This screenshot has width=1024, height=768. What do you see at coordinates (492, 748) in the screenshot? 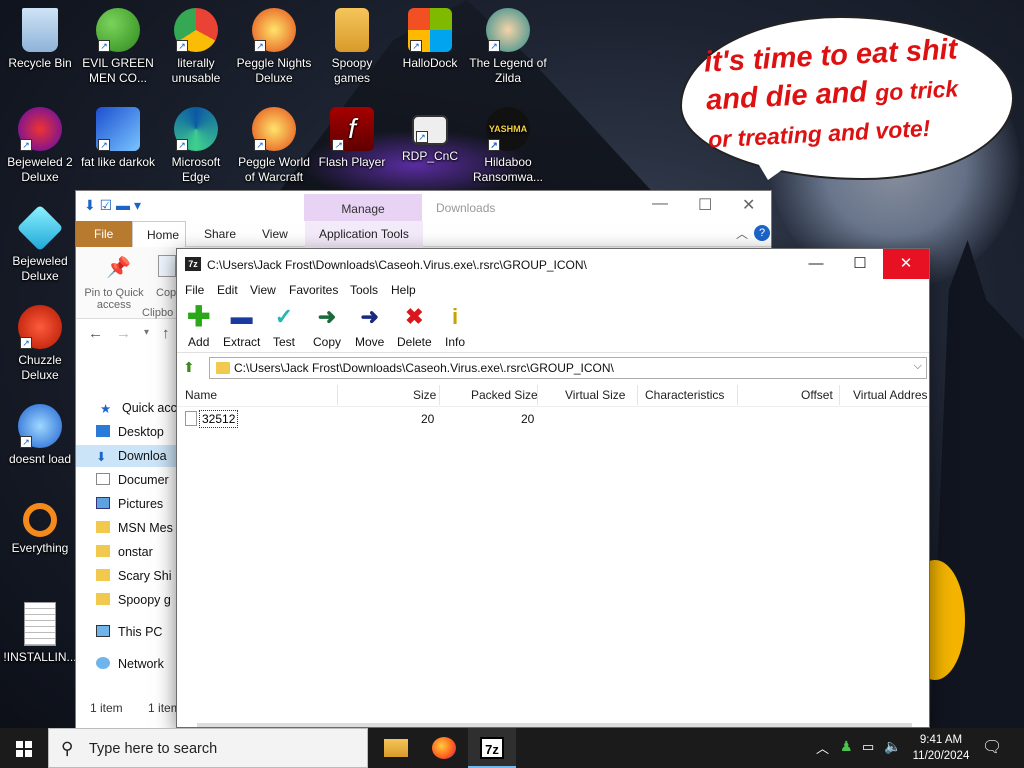
I see `taskbar-7zip: 7z` at bounding box center [492, 748].